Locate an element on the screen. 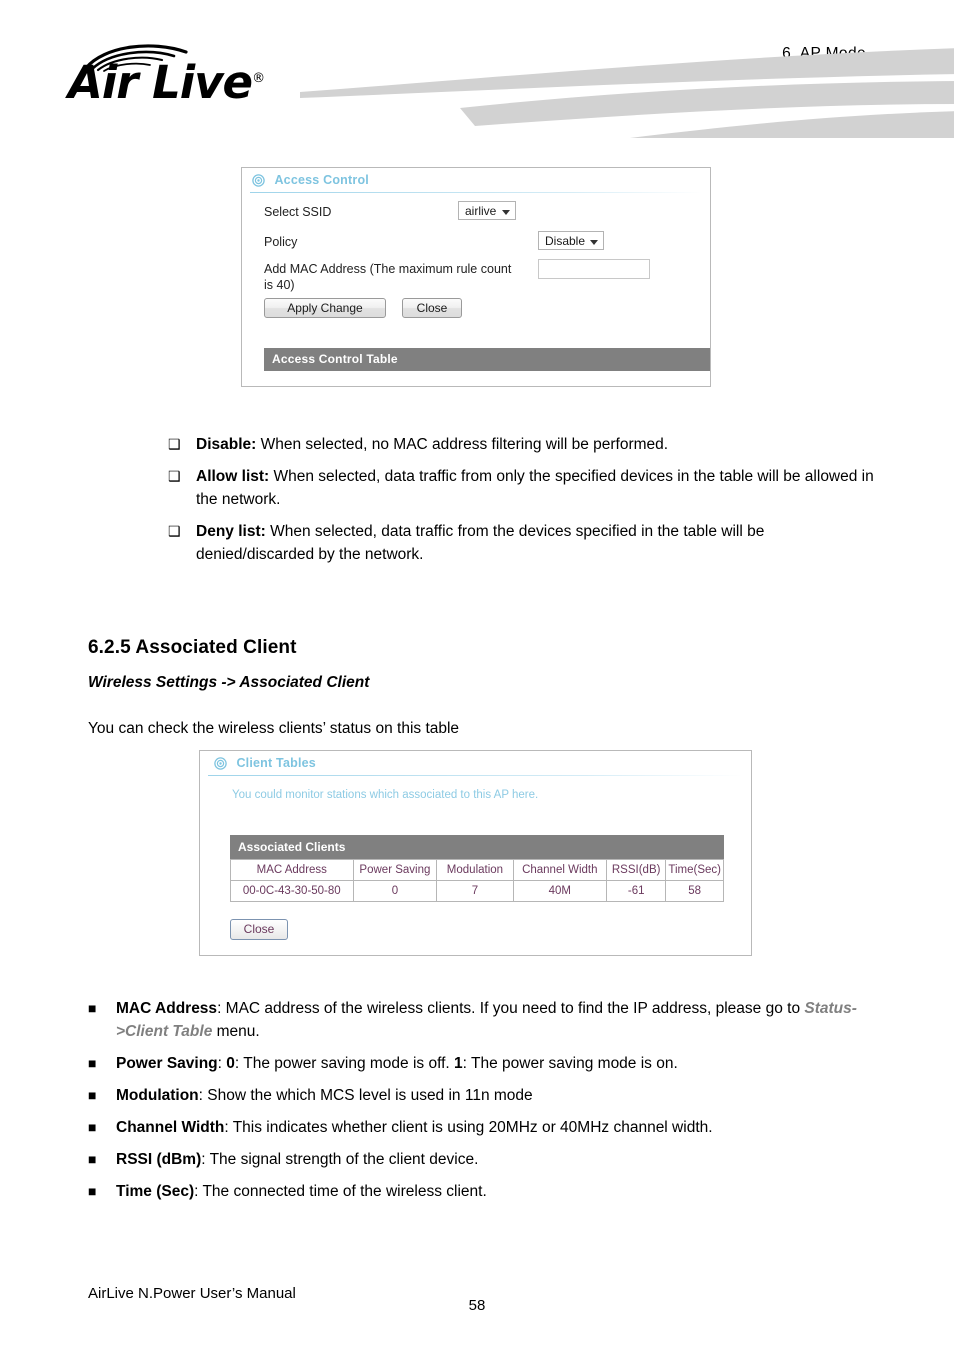 The width and height of the screenshot is (954, 1350). policy-term: Disable: is located at coordinates (226, 444).